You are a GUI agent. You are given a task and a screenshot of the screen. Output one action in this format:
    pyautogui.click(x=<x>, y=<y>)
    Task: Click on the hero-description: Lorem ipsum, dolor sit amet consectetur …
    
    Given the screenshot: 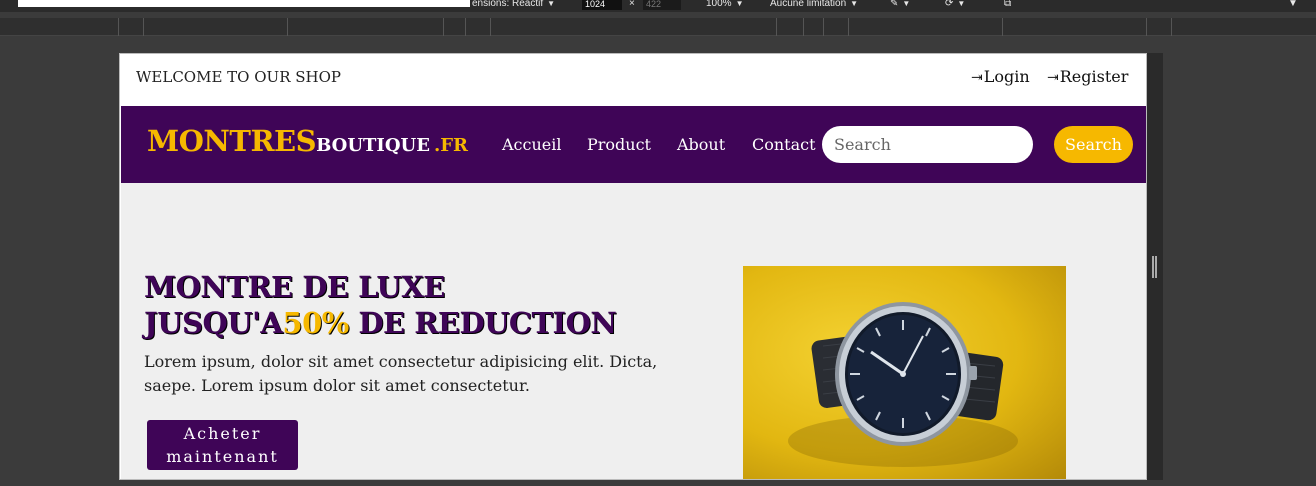 What is the action you would take?
    pyautogui.click(x=401, y=373)
    